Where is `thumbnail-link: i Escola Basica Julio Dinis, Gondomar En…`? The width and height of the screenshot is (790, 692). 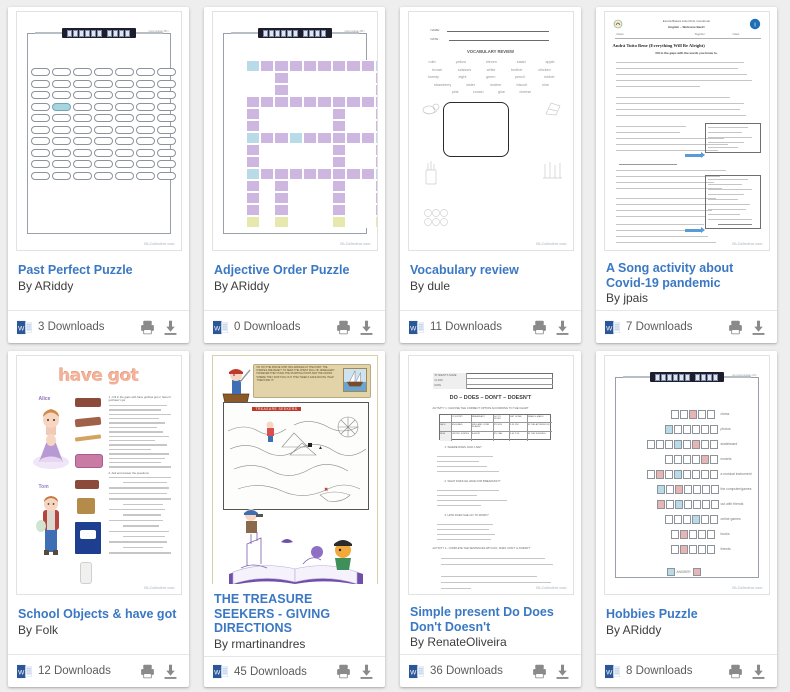 thumbnail-link: i Escola Basica Julio Dinis, Gondomar En… is located at coordinates (686, 130).